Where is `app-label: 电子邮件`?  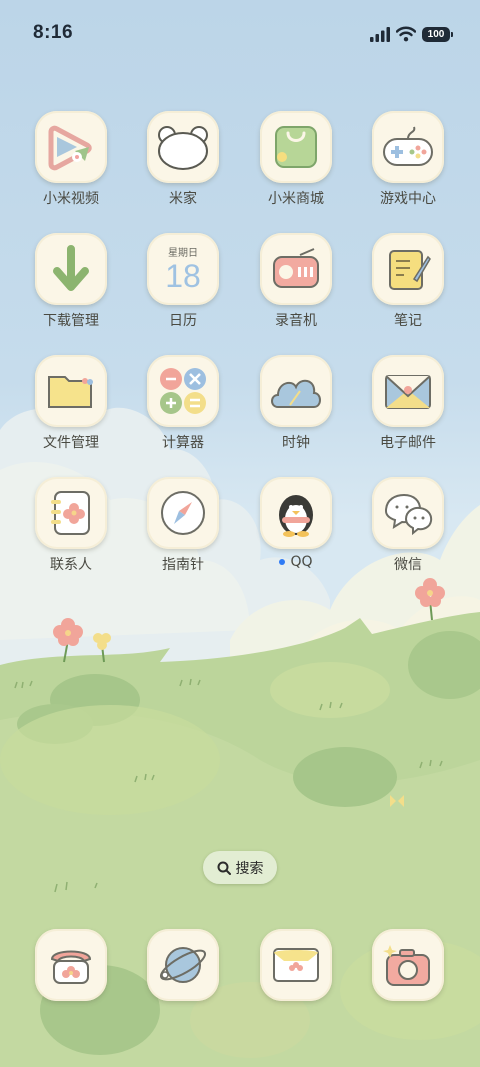
app-label: 电子邮件 is located at coordinates (408, 443).